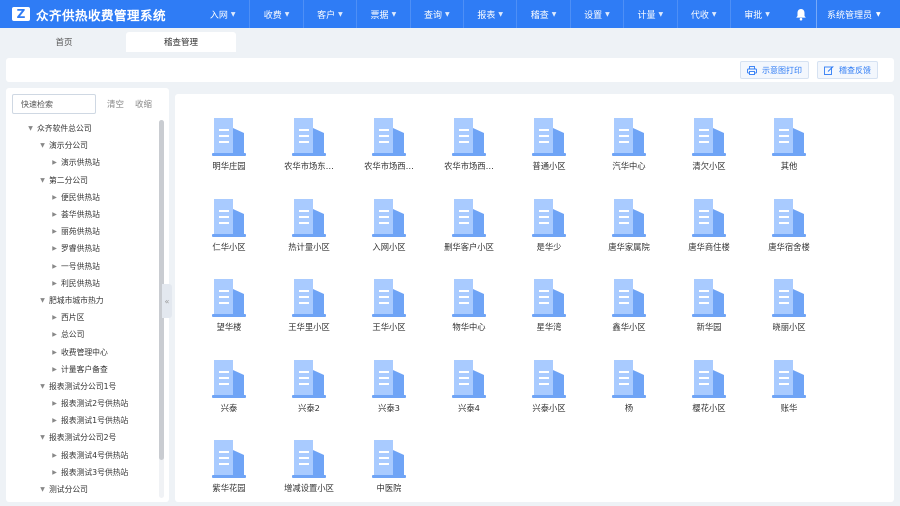  I want to click on community-tile: 中医院, so click(389, 472).